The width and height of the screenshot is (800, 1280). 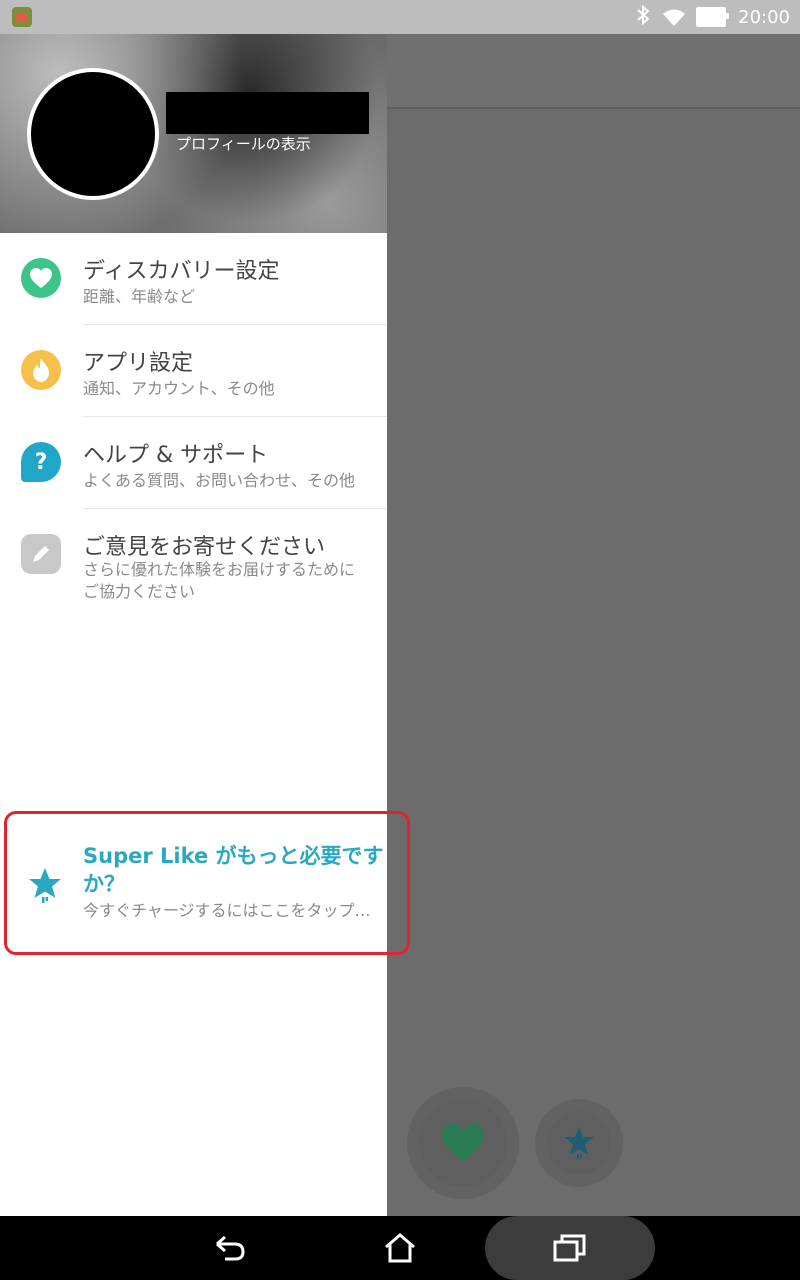 I want to click on pencil-icon, so click(x=41, y=554).